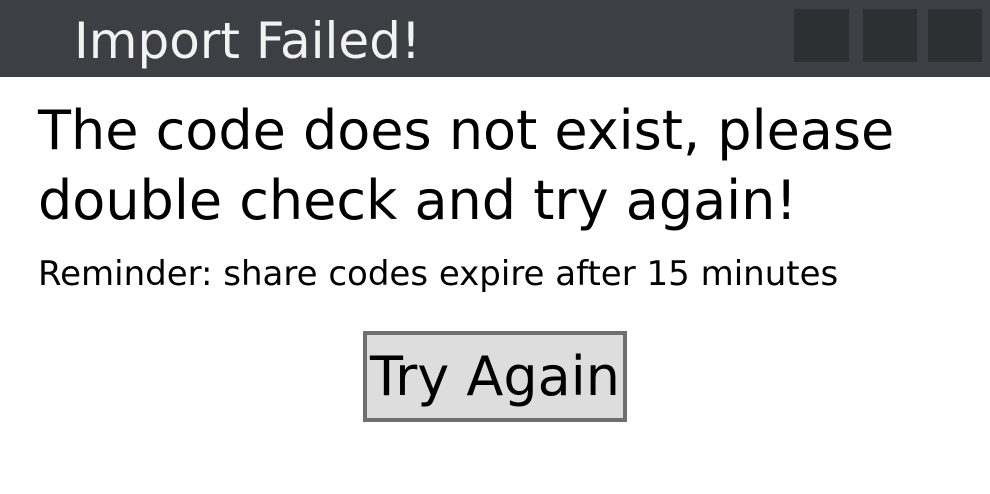 The width and height of the screenshot is (990, 494). I want to click on window-title: Import Failed!, so click(247, 41).